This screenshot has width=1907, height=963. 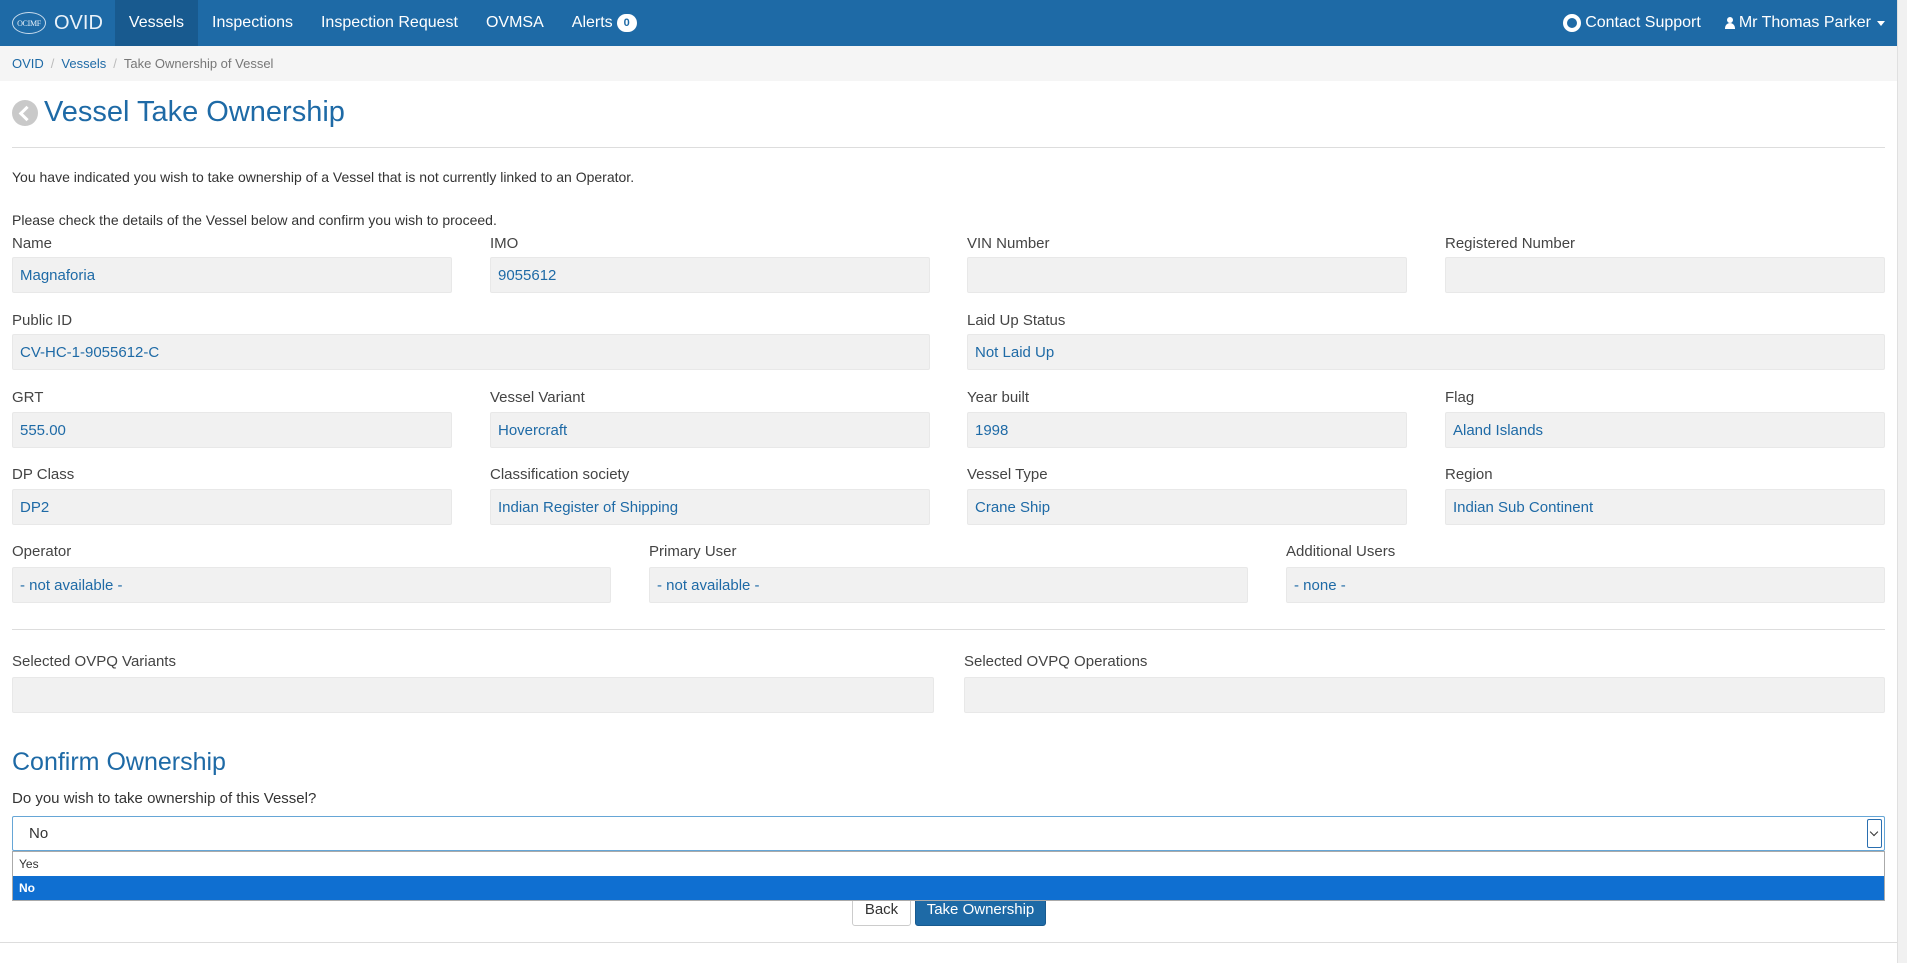 I want to click on caret-down-icon, so click(x=1881, y=23).